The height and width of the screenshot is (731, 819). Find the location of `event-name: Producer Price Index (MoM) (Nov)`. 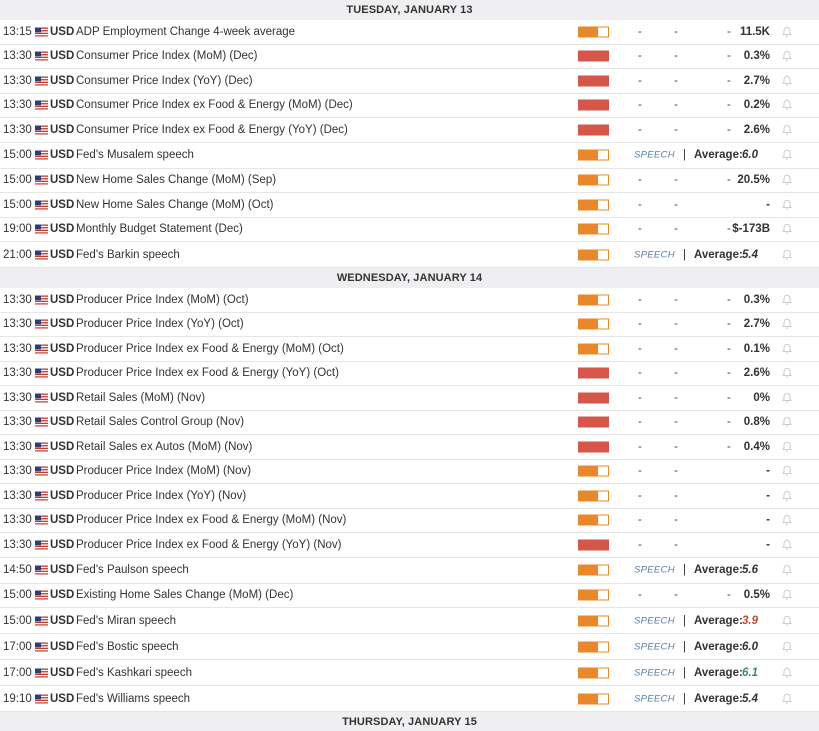

event-name: Producer Price Index (MoM) (Nov) is located at coordinates (163, 471).